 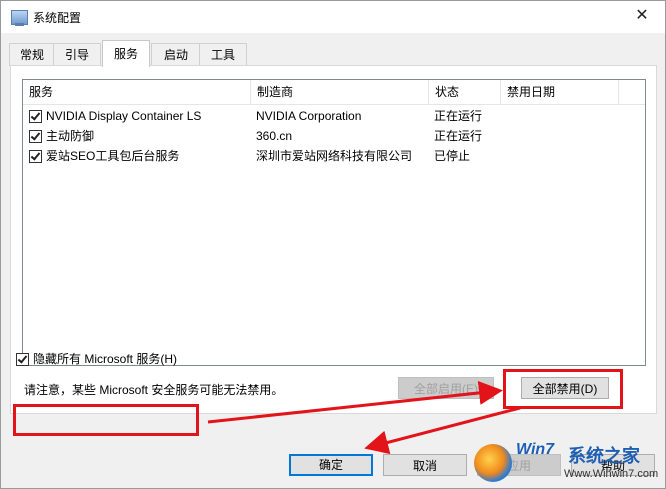 What do you see at coordinates (493, 463) in the screenshot?
I see `windows-logo-icon` at bounding box center [493, 463].